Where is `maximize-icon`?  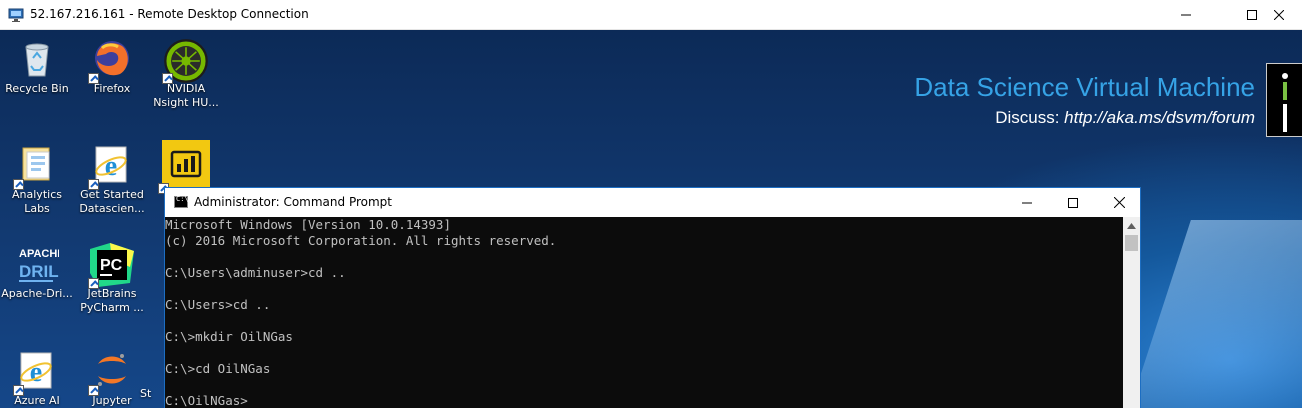
maximize-icon is located at coordinates (1073, 202).